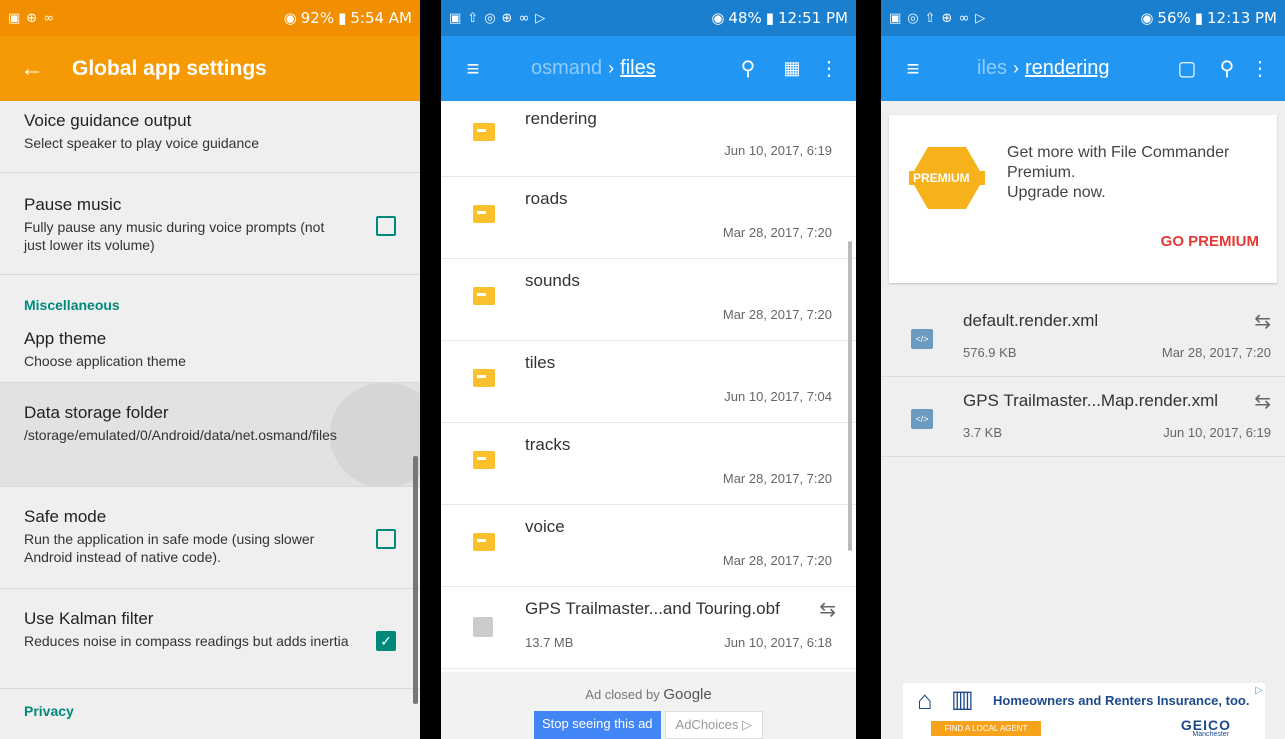 The width and height of the screenshot is (1285, 739). Describe the element at coordinates (1210, 241) in the screenshot. I see `go-premium-button: GO PREMIUM` at that location.